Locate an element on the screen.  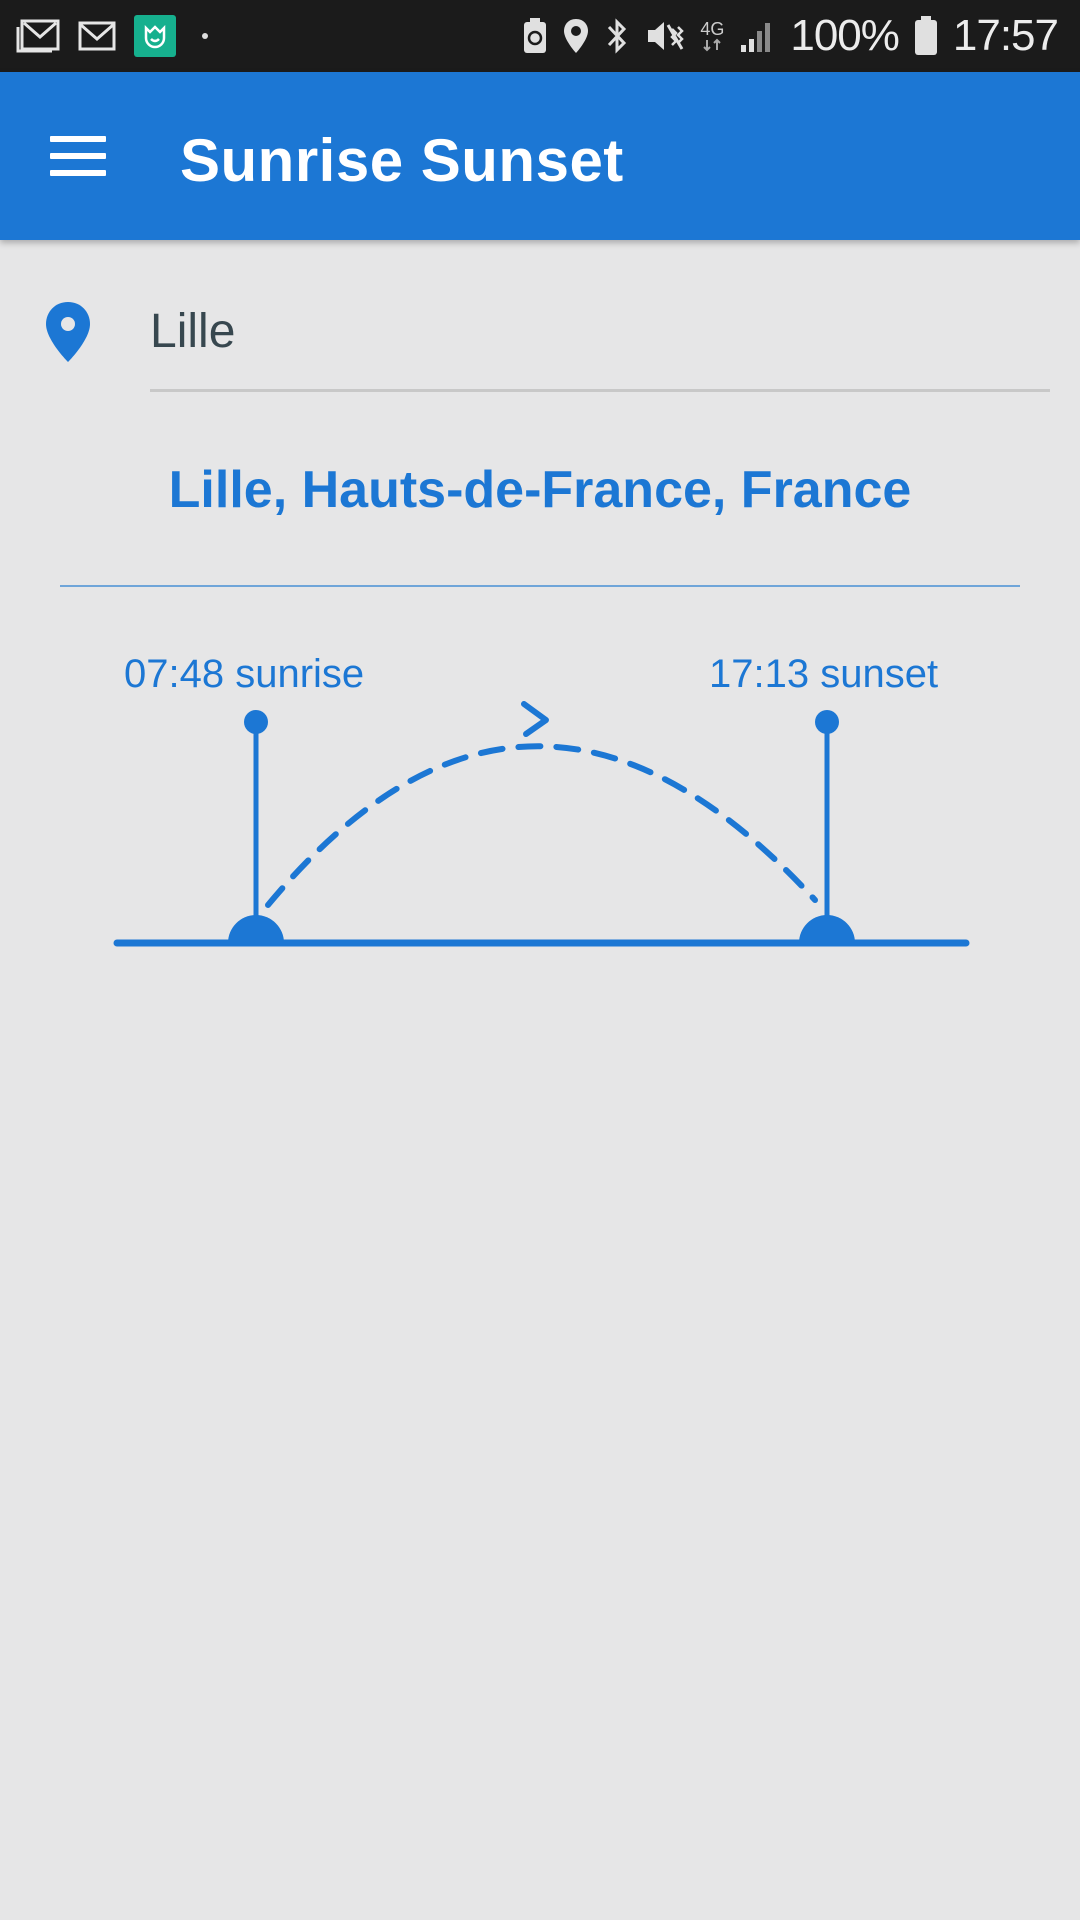
more-notifications-dot is located at coordinates (205, 36).